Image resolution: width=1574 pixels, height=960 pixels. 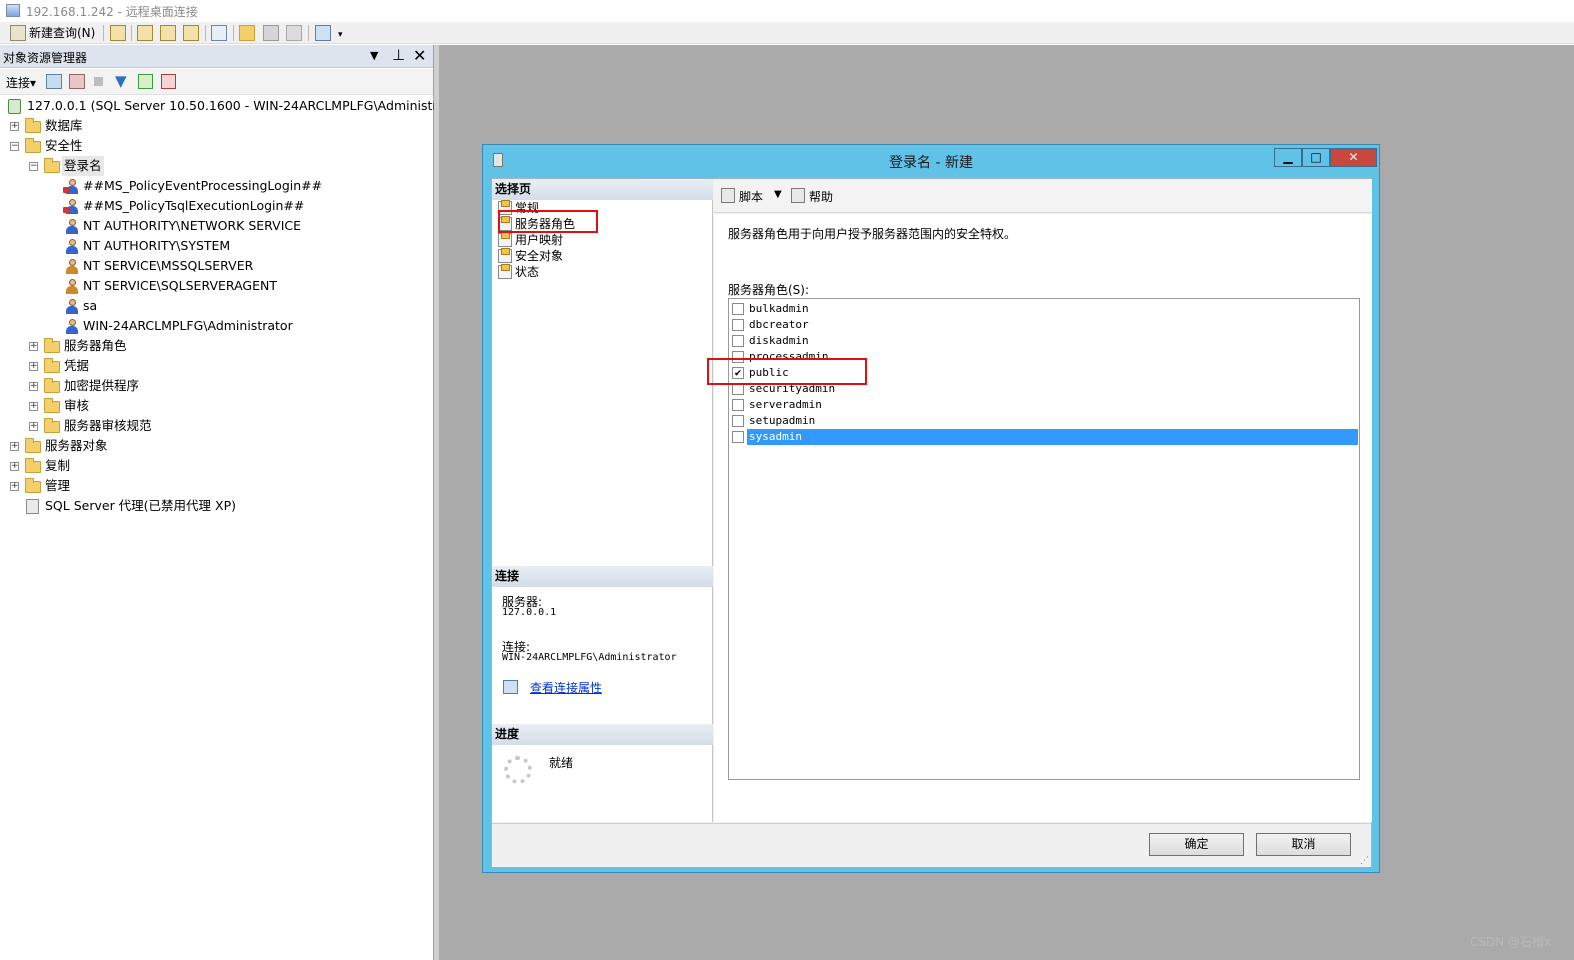 What do you see at coordinates (72, 246) in the screenshot?
I see `login-icon` at bounding box center [72, 246].